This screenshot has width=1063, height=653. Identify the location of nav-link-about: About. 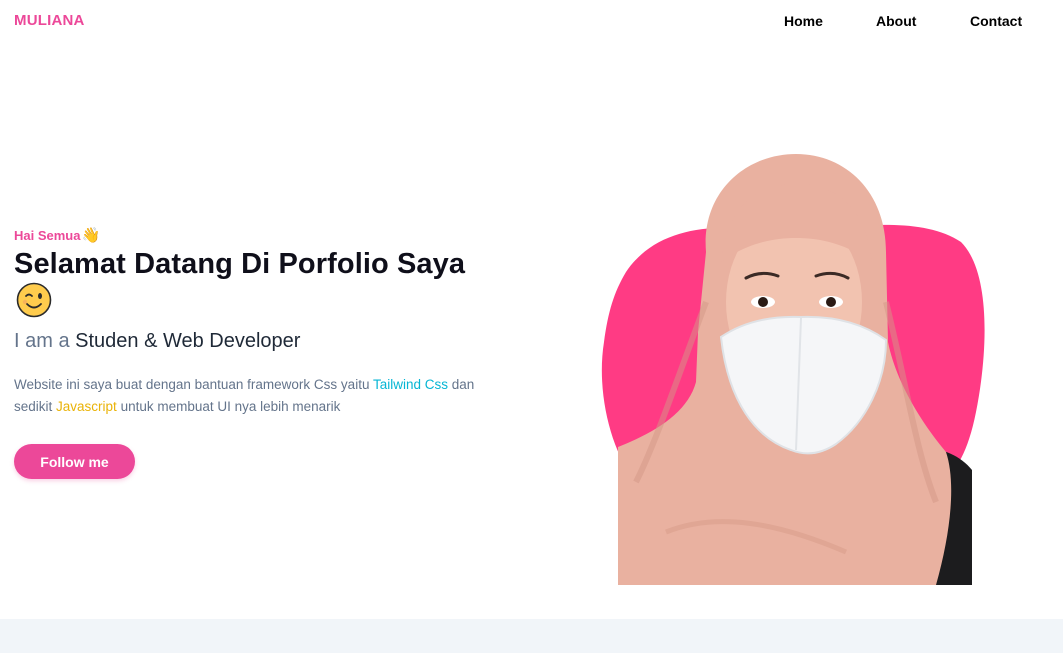
(896, 21).